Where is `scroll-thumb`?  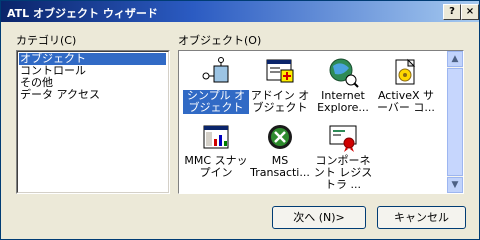
scroll-thumb is located at coordinates (455, 122).